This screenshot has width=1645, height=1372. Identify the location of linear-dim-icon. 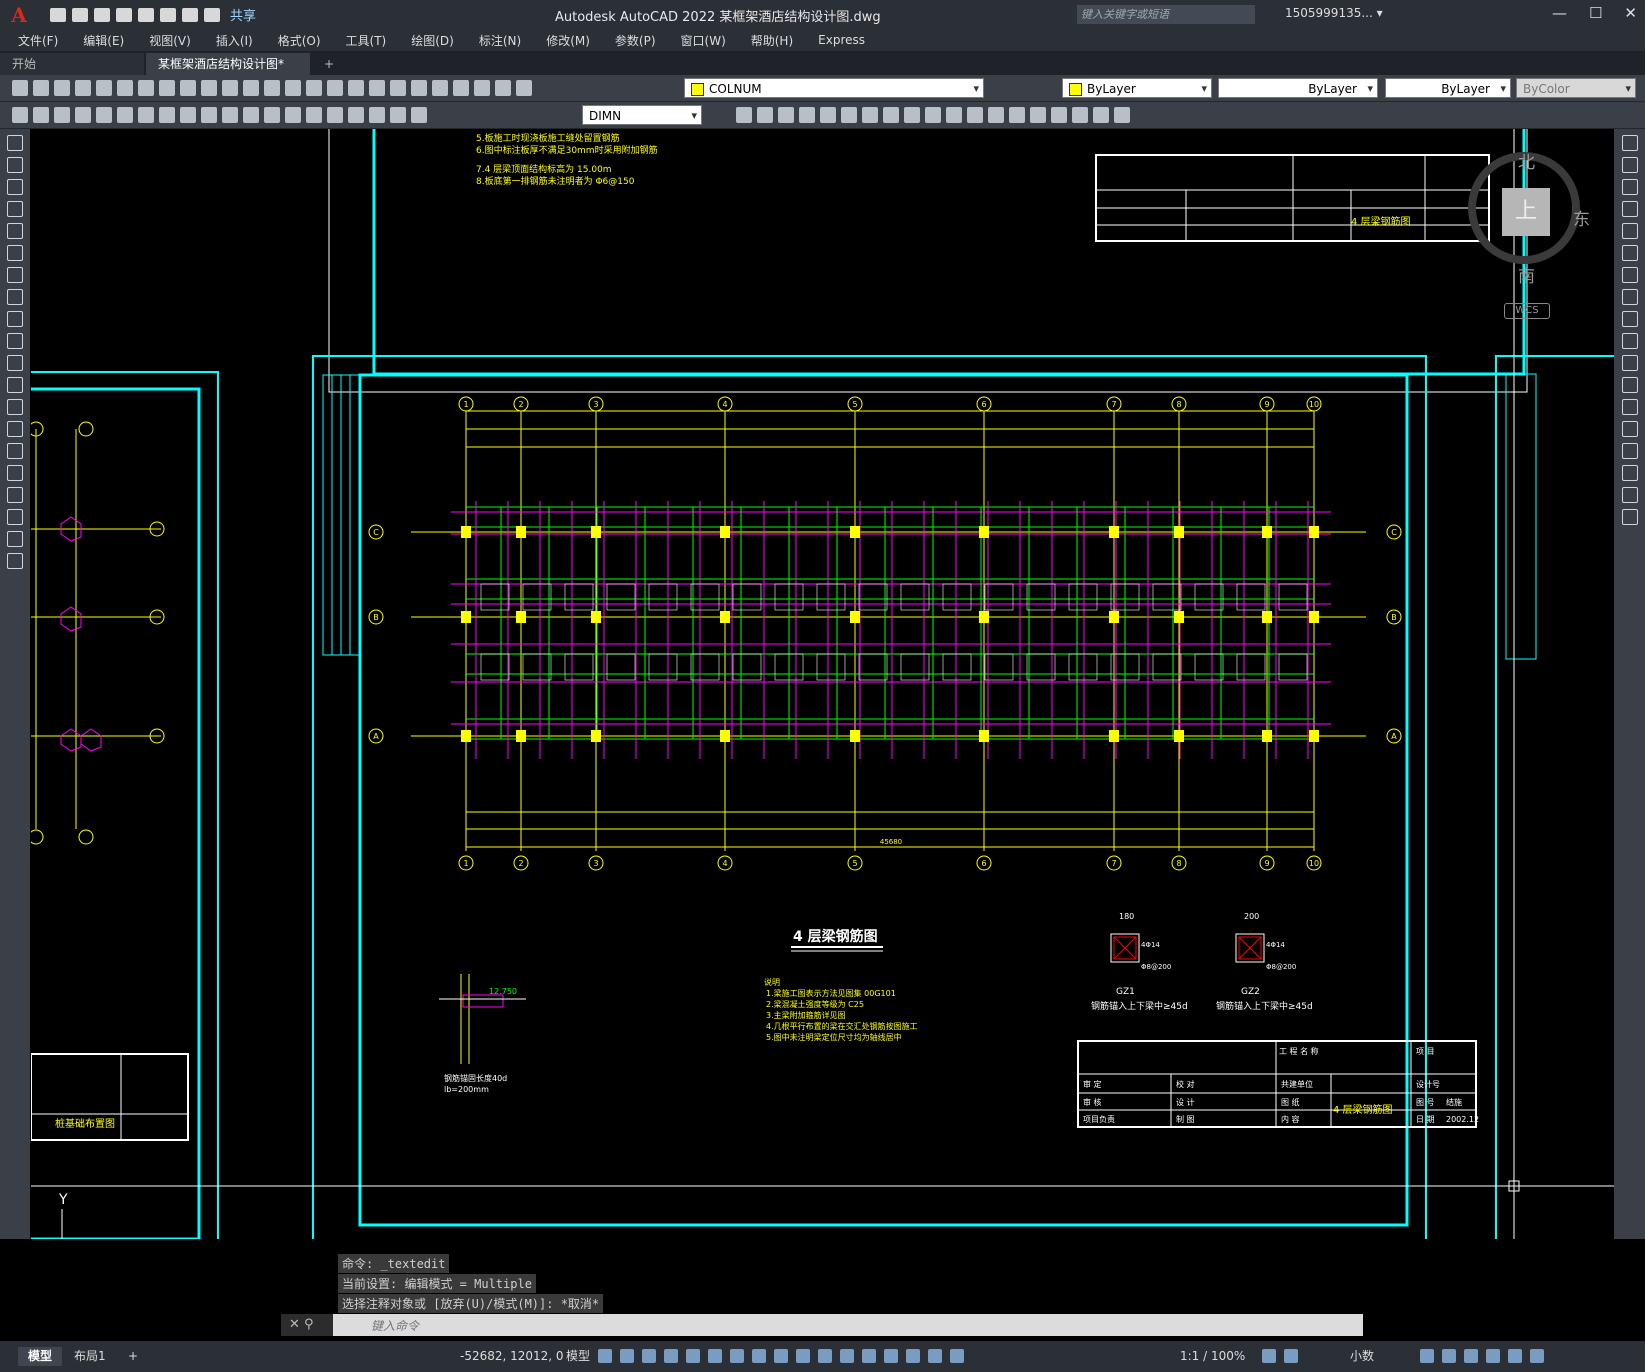
(20, 115).